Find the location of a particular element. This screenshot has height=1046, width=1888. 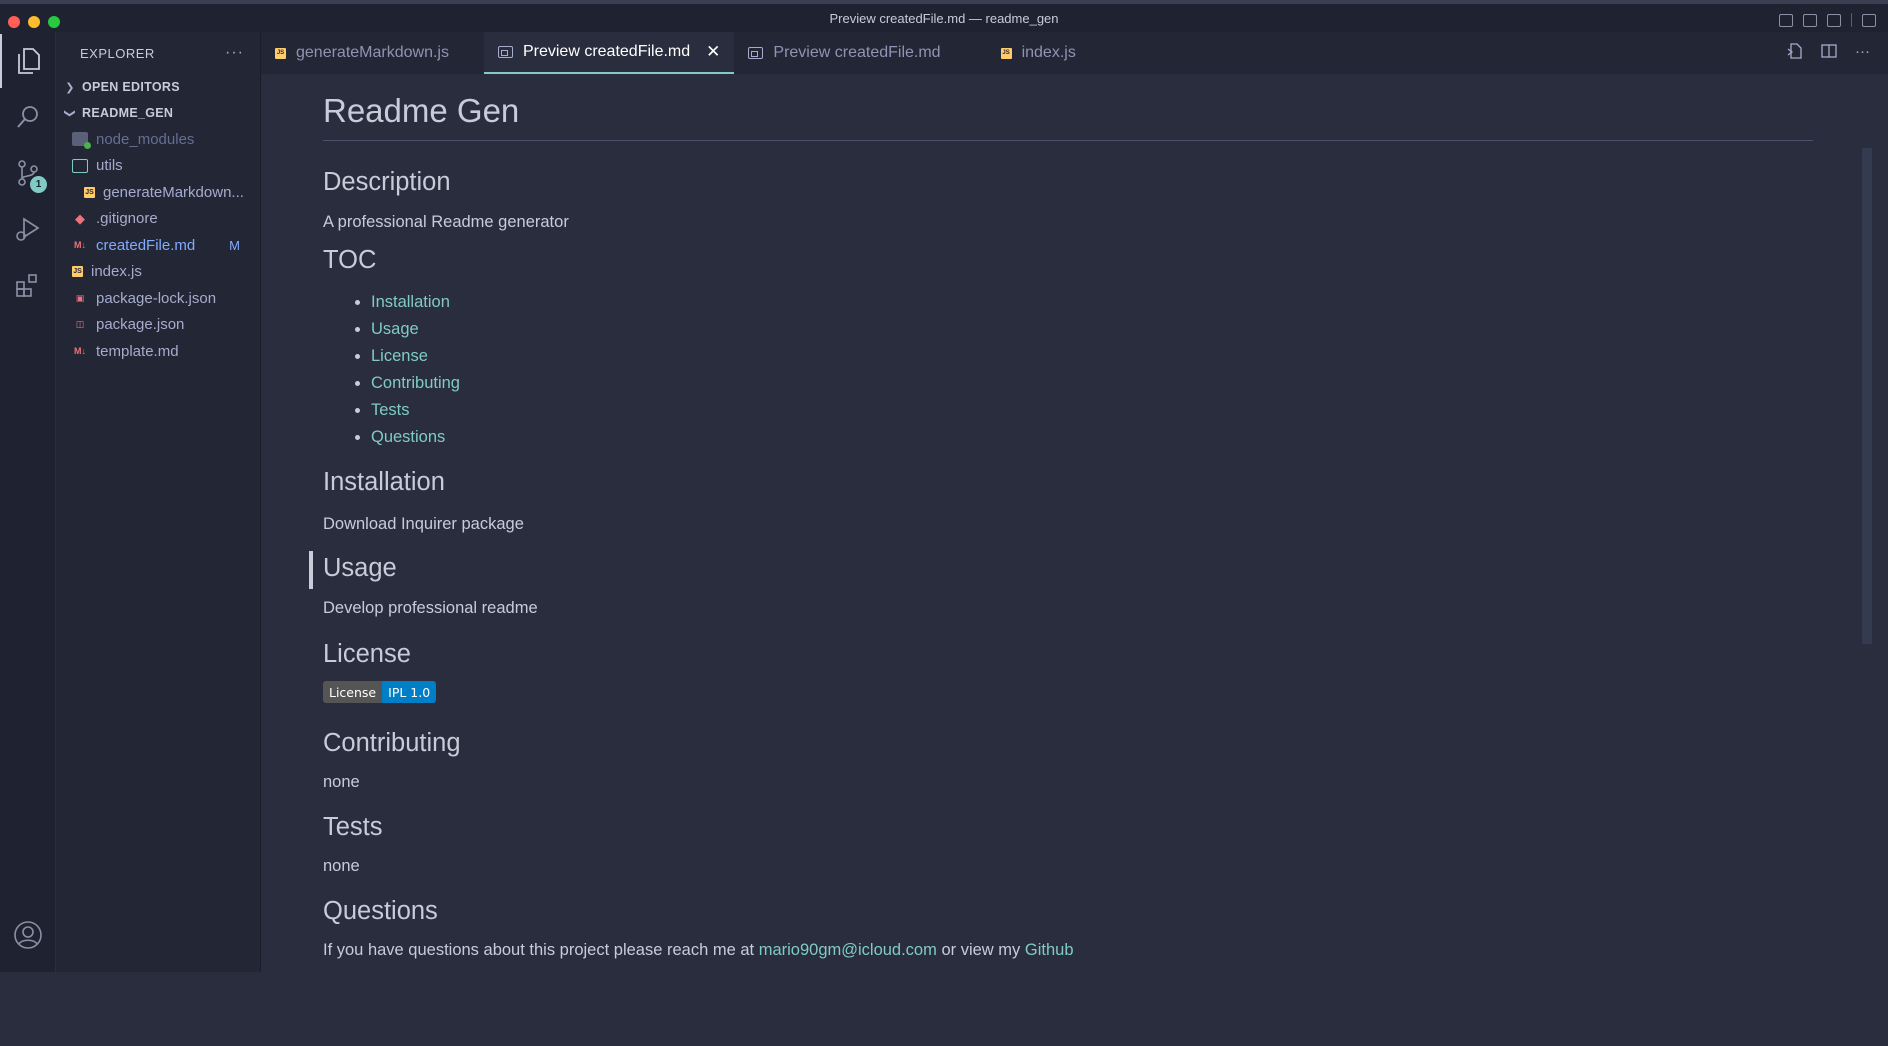

vertical-scrollbar is located at coordinates (1867, 597).